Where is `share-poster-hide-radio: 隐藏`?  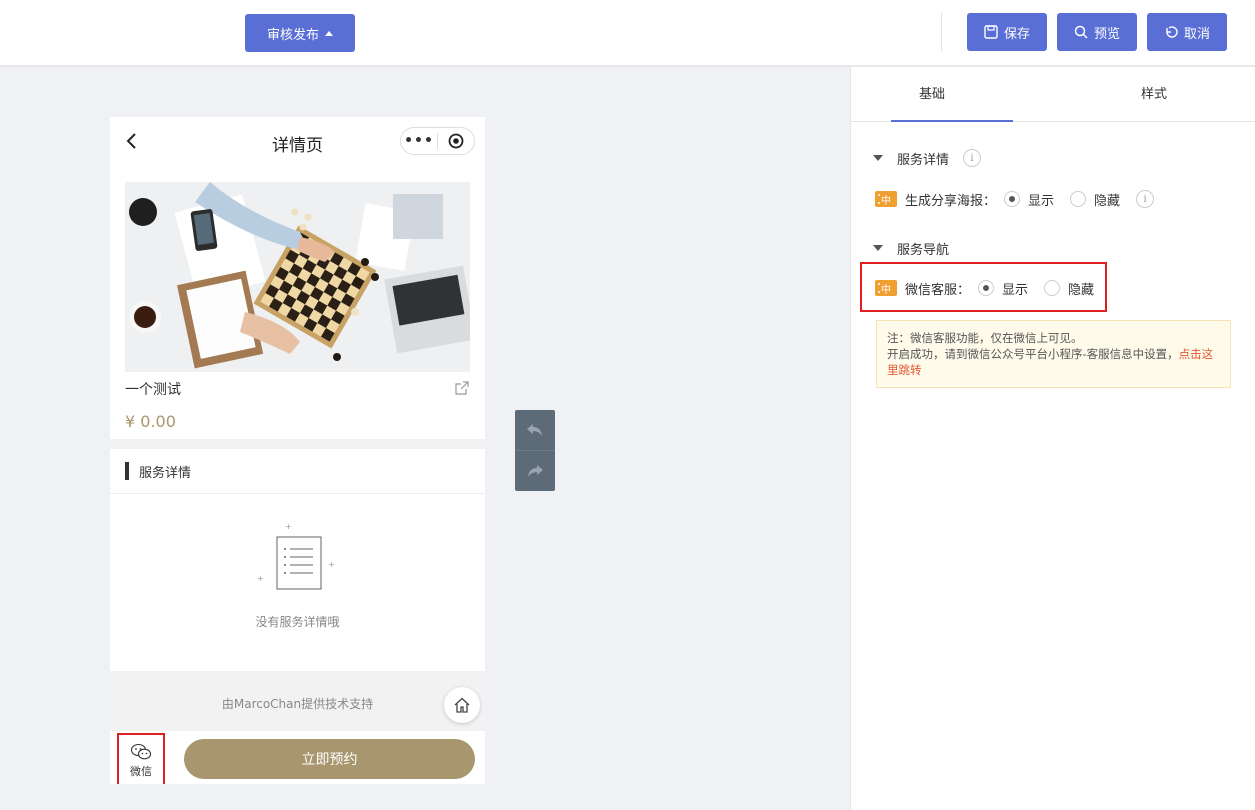
share-poster-hide-radio: 隐藏 is located at coordinates (1095, 199).